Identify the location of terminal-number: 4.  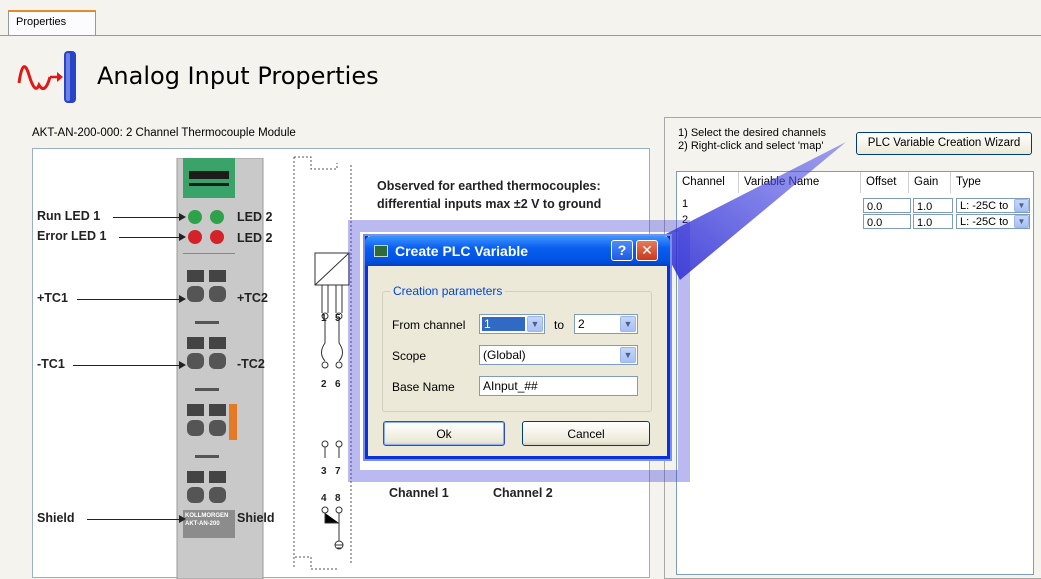
(324, 498).